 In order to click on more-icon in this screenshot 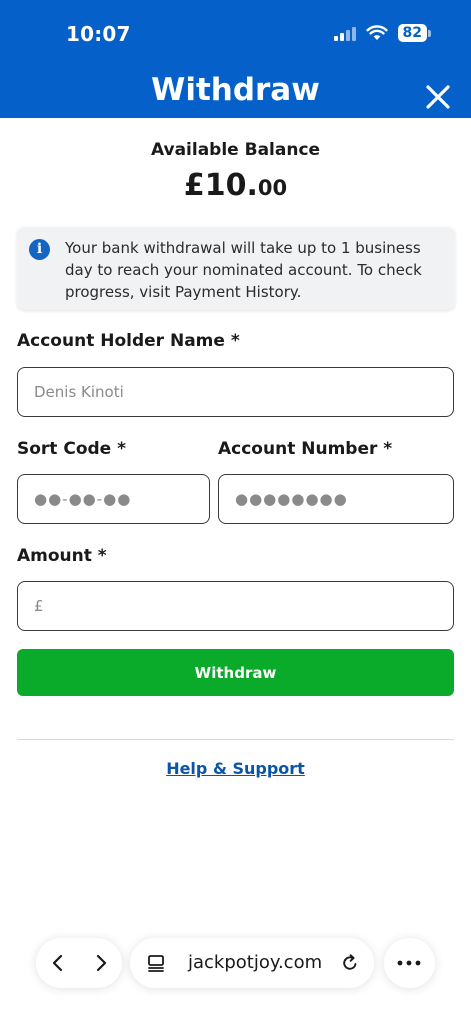, I will do `click(409, 963)`.